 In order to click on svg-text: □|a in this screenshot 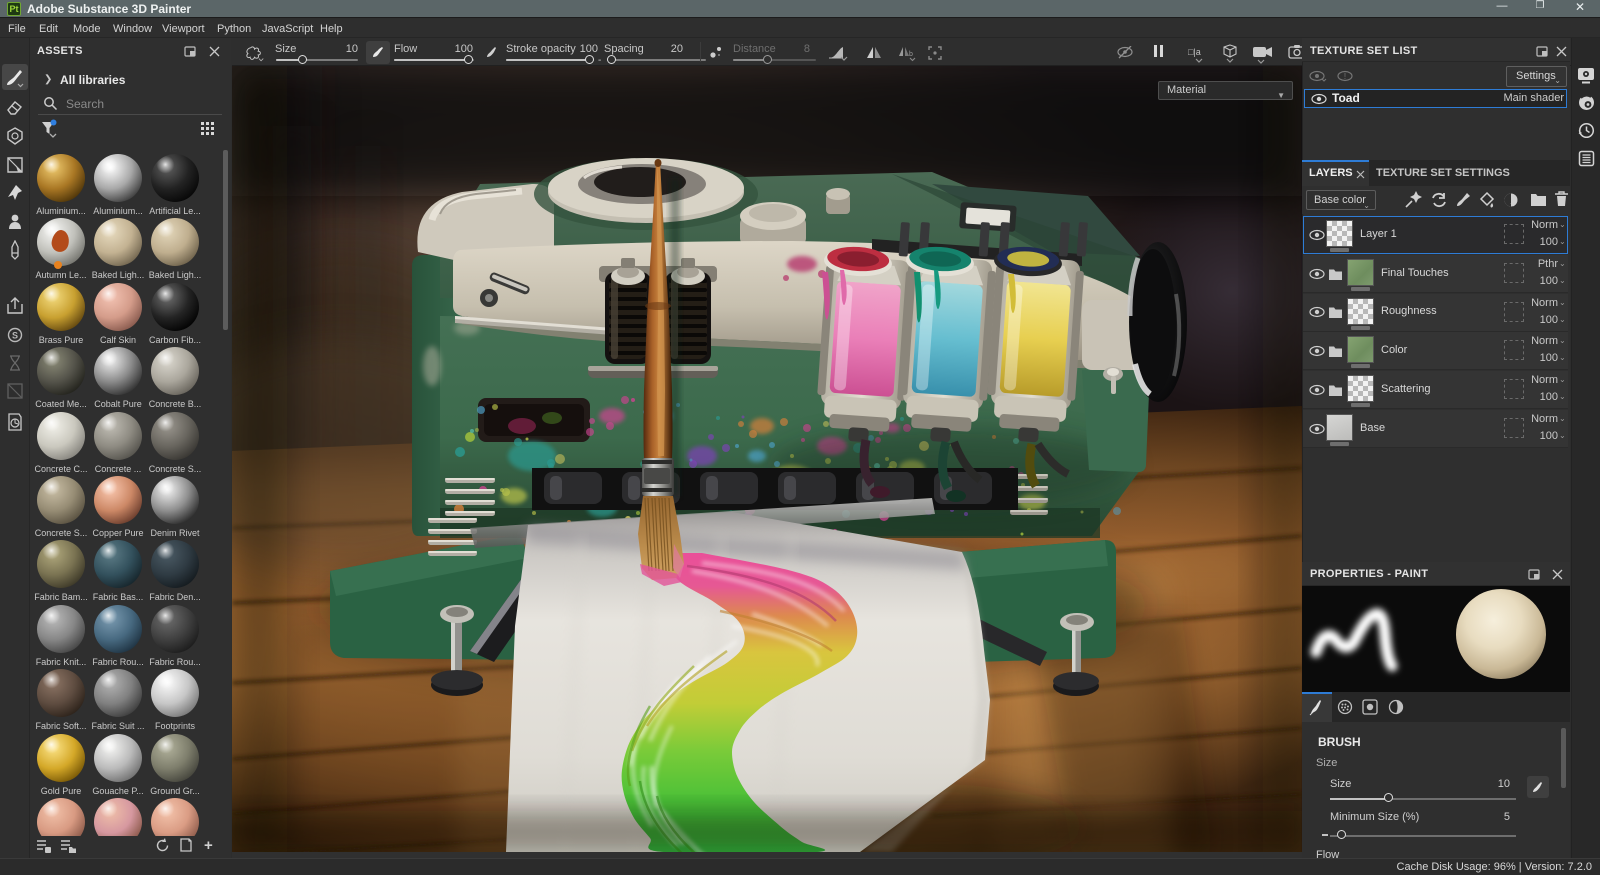, I will do `click(1194, 52)`.